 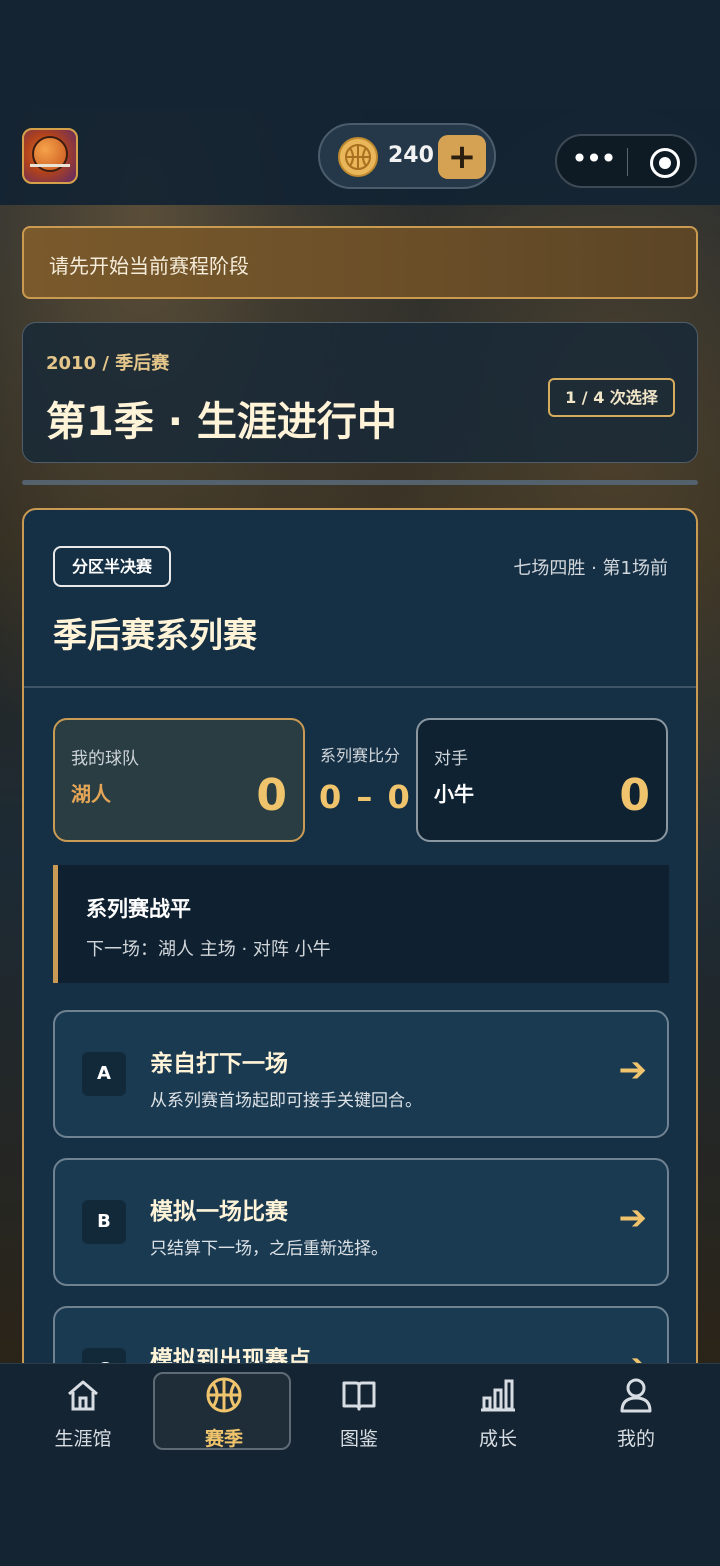 I want to click on my-team-name: 湖人, so click(x=91, y=794).